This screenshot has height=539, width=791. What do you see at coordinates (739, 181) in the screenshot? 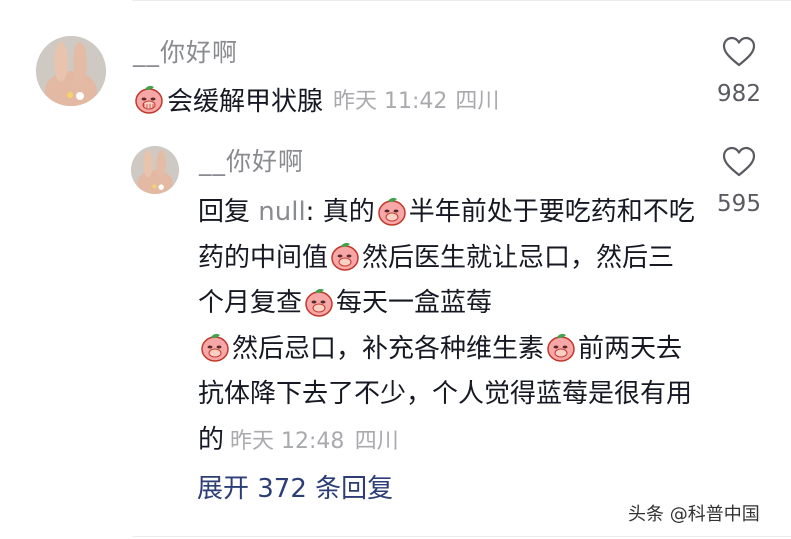
I see `reply-like: 595` at bounding box center [739, 181].